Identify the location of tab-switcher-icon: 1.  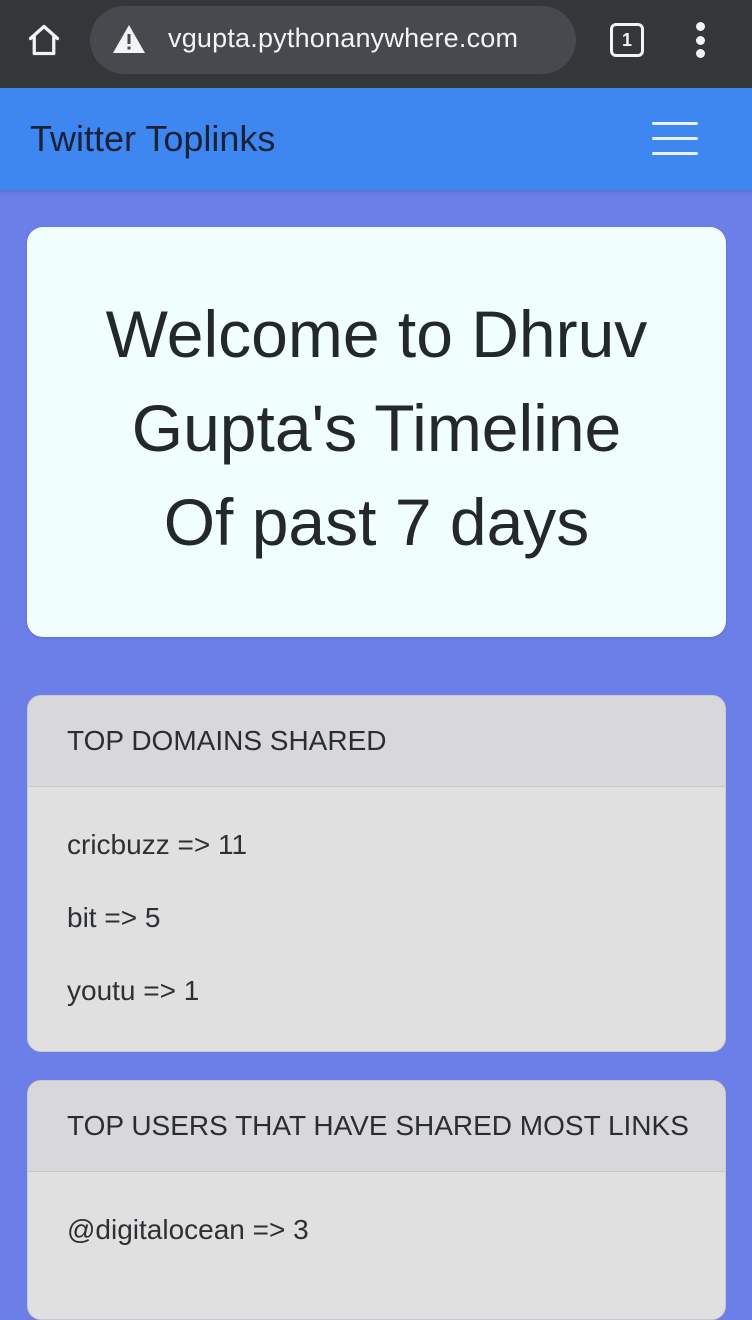
(627, 40).